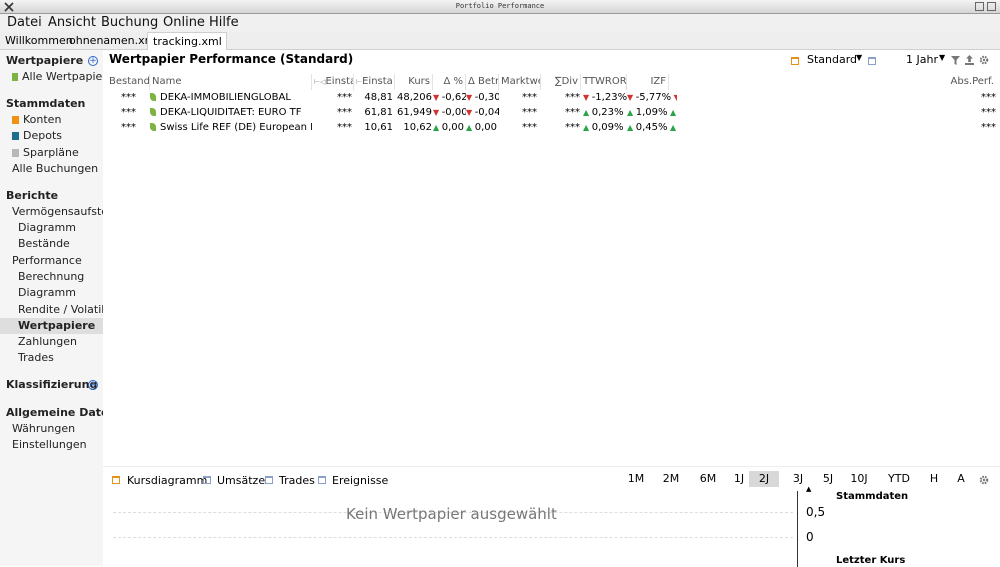 The image size is (1000, 567). Describe the element at coordinates (62, 76) in the screenshot. I see `sidebar-item-label: Alle Wertpapiere` at that location.